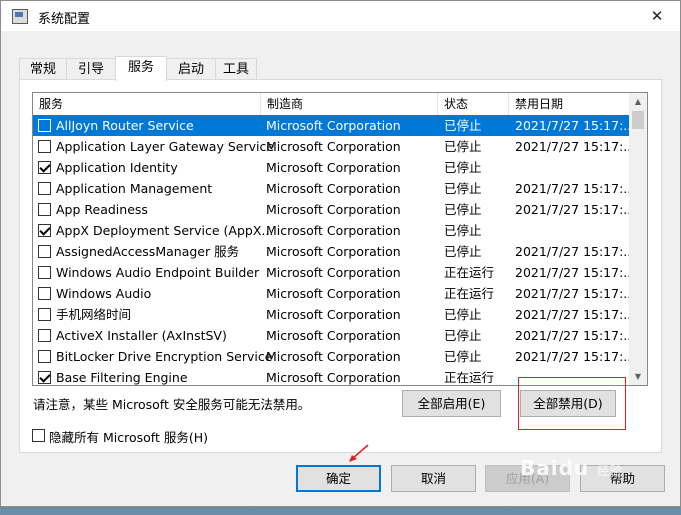 Image resolution: width=681 pixels, height=515 pixels. What do you see at coordinates (349, 104) in the screenshot?
I see `column-header-manufacturer: 制造商` at bounding box center [349, 104].